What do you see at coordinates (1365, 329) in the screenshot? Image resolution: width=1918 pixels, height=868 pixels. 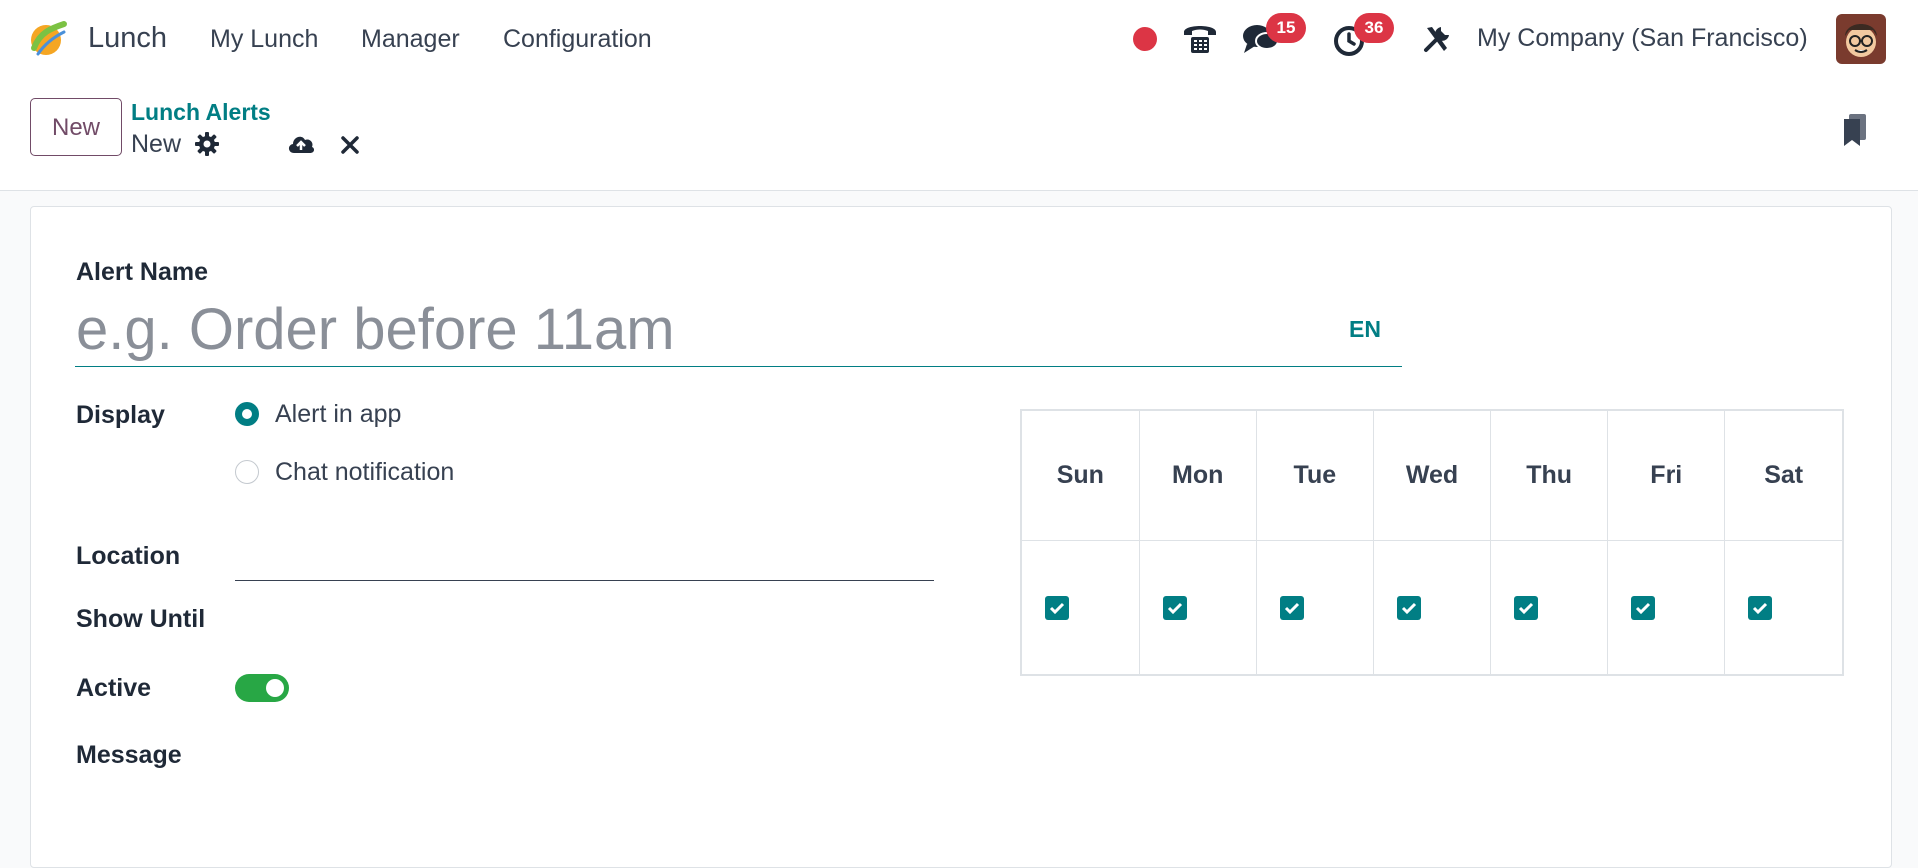 I see `language-button: EN` at bounding box center [1365, 329].